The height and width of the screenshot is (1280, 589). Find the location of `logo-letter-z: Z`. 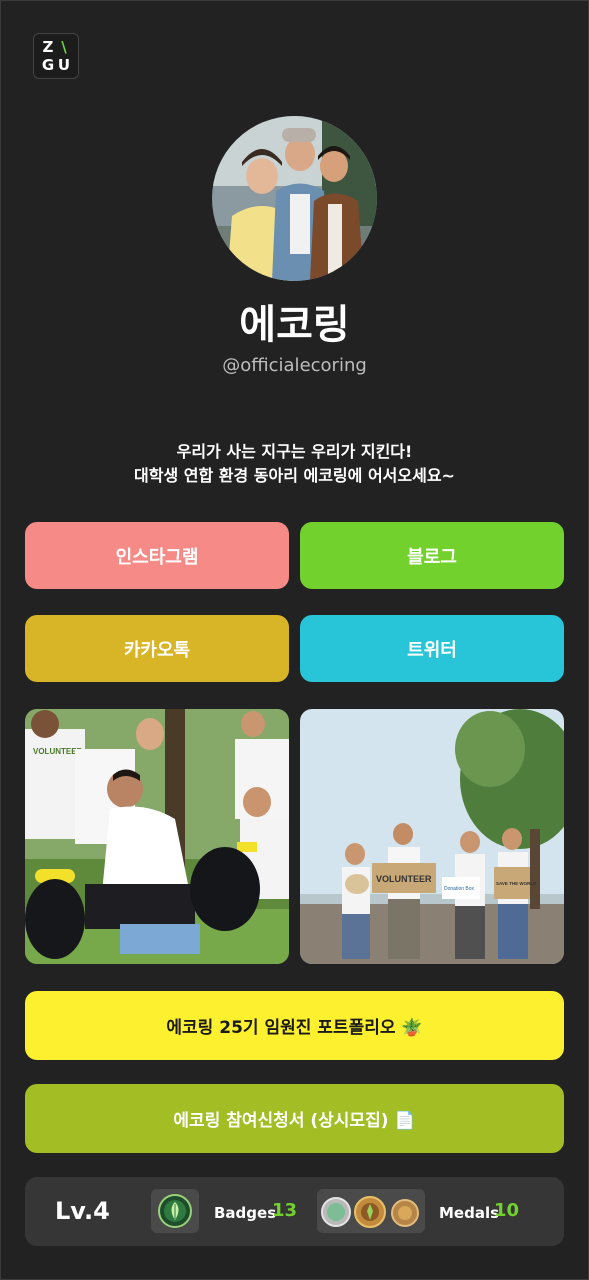

logo-letter-z: Z is located at coordinates (48, 47).